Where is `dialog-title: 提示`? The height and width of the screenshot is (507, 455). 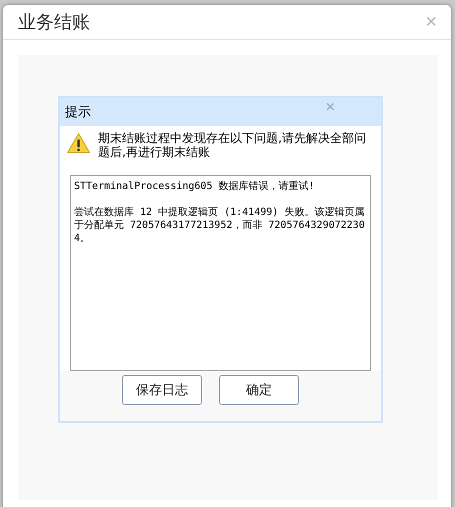 dialog-title: 提示 is located at coordinates (78, 112).